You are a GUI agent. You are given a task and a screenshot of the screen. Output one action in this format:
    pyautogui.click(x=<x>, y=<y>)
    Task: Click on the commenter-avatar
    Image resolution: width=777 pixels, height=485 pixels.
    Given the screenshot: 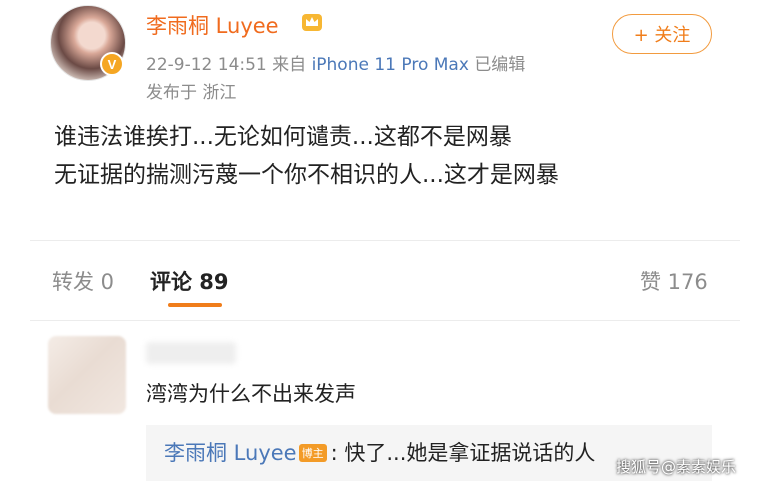 What is the action you would take?
    pyautogui.click(x=87, y=375)
    